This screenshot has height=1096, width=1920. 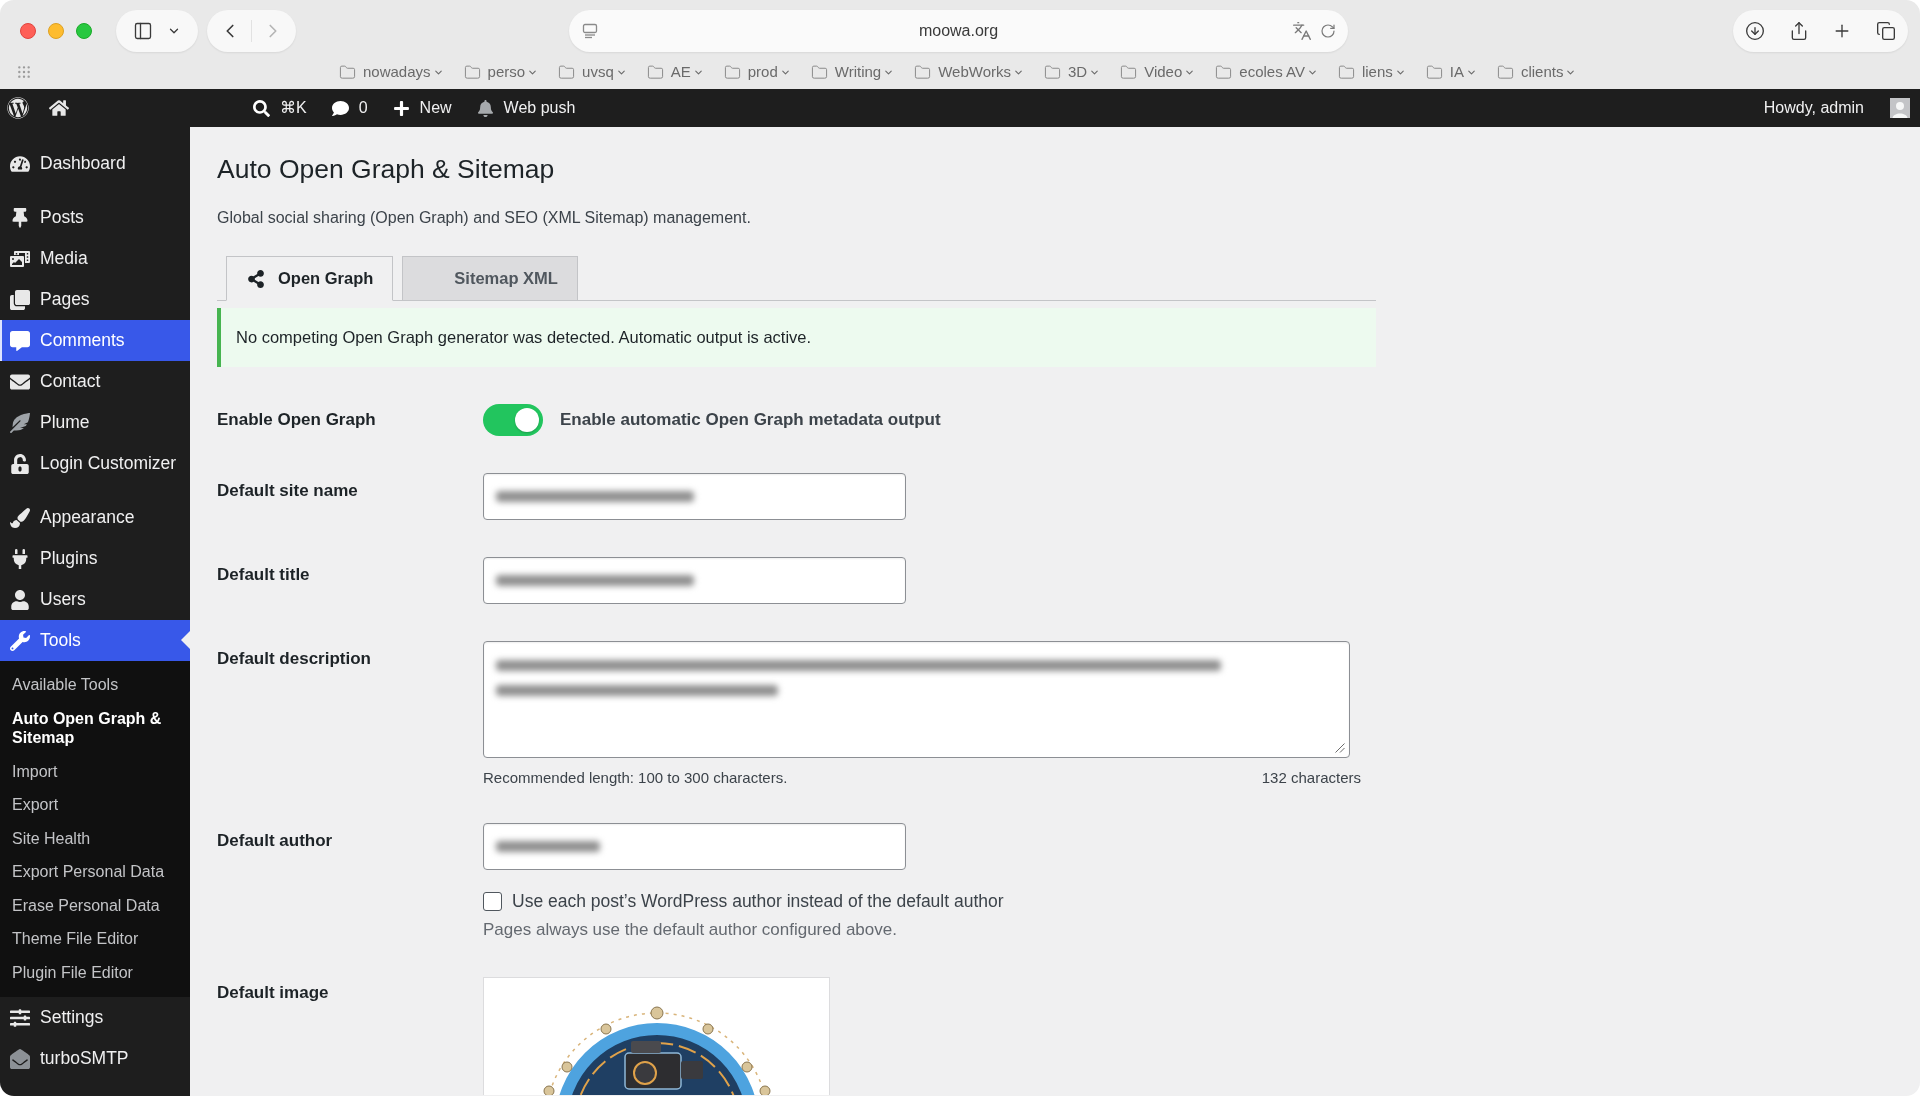 What do you see at coordinates (95, 381) in the screenshot?
I see `sidebar-item: Contact` at bounding box center [95, 381].